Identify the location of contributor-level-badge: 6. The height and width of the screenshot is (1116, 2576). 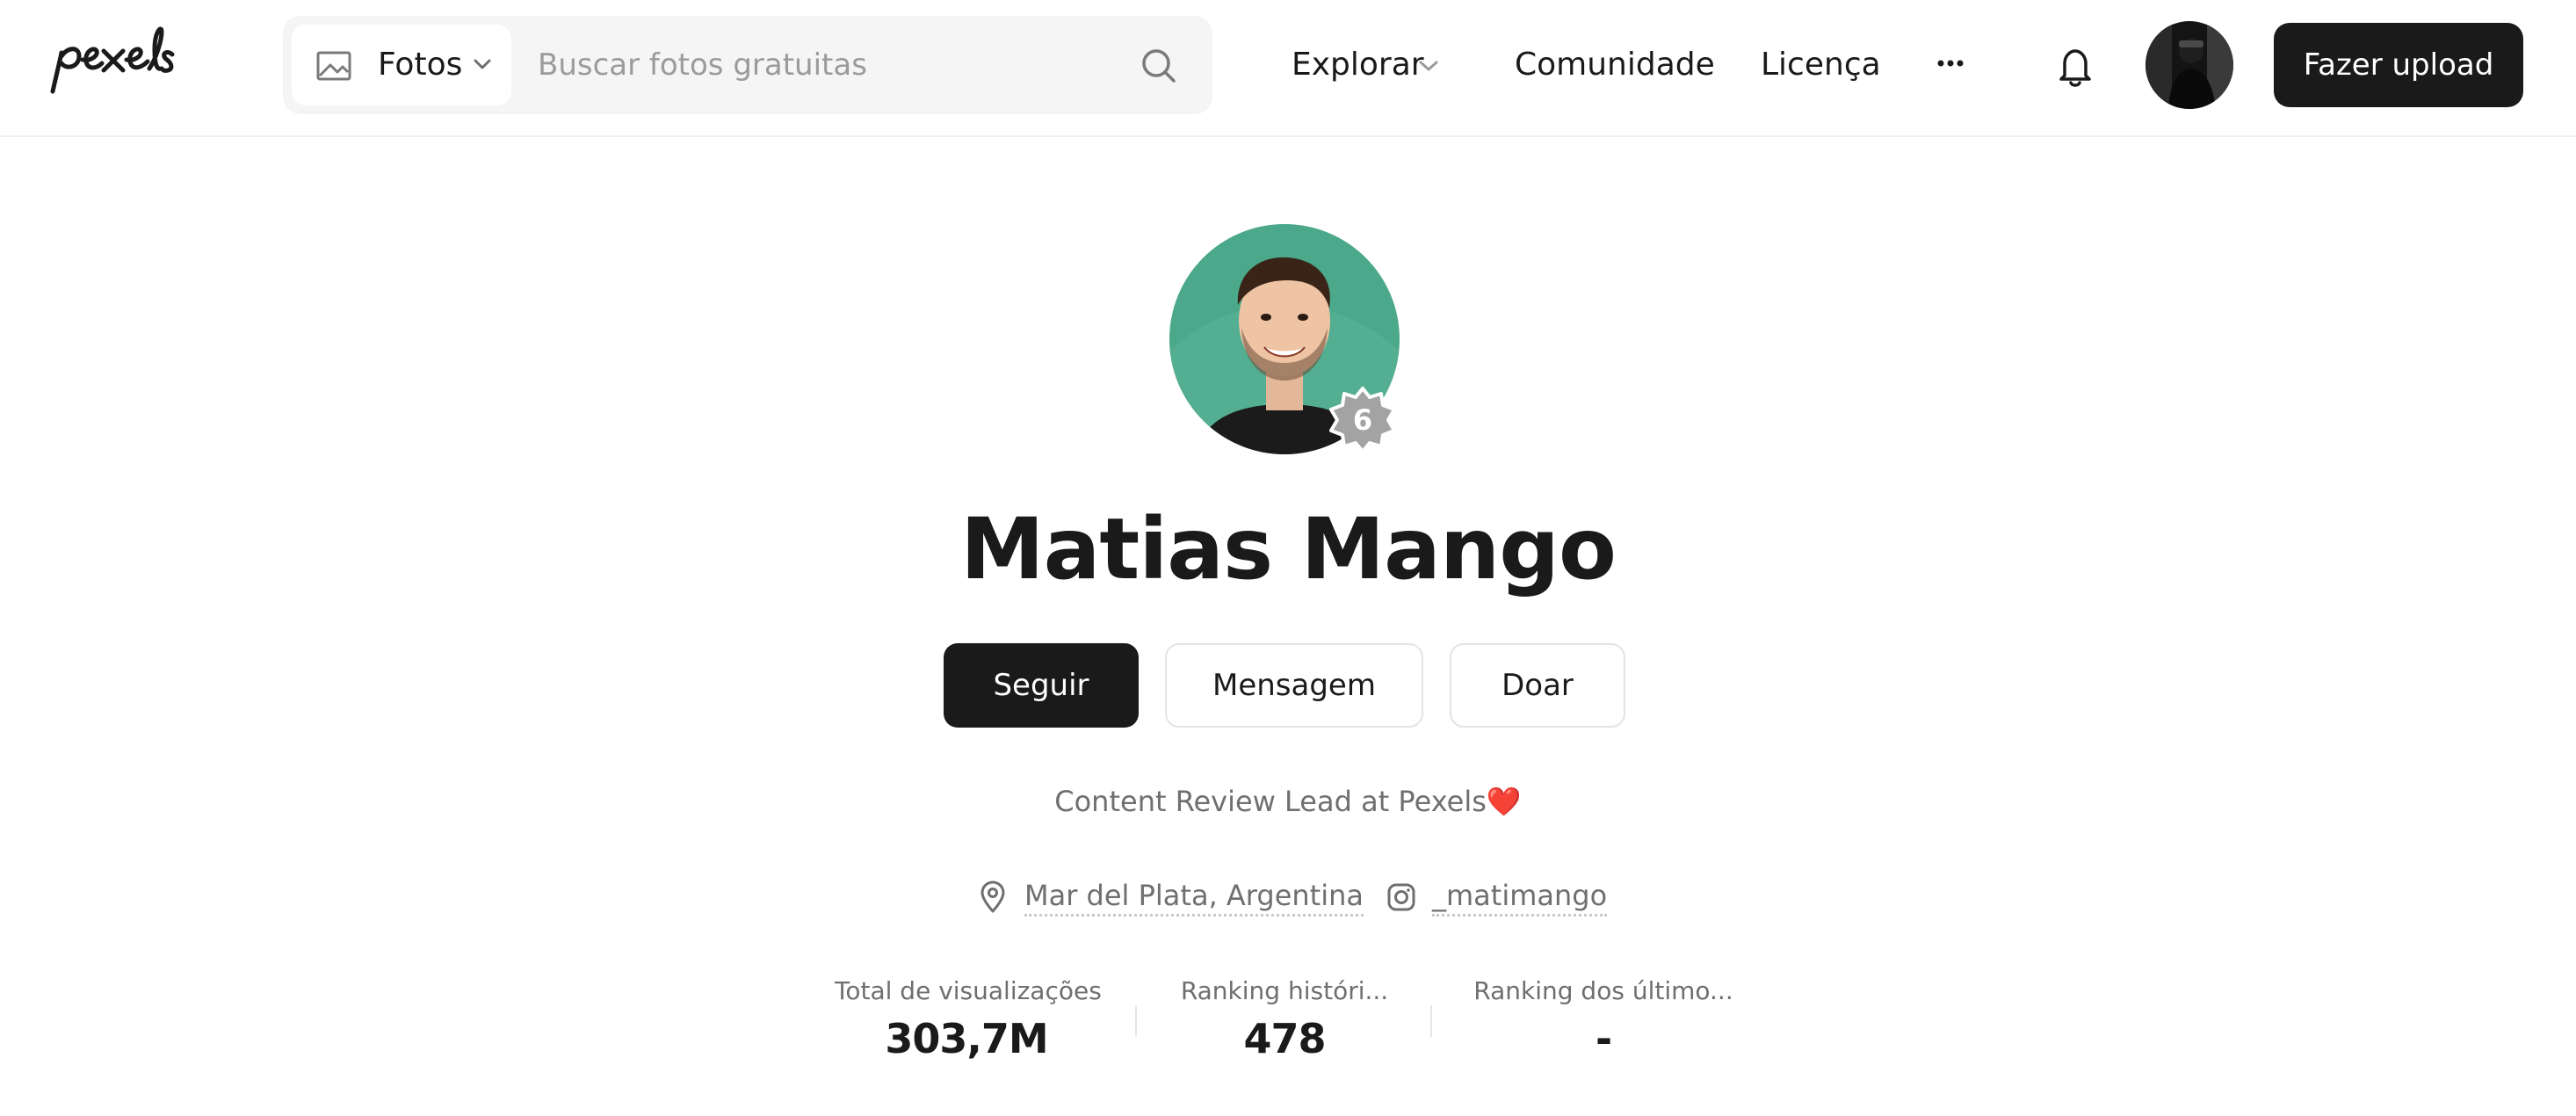
(1363, 420).